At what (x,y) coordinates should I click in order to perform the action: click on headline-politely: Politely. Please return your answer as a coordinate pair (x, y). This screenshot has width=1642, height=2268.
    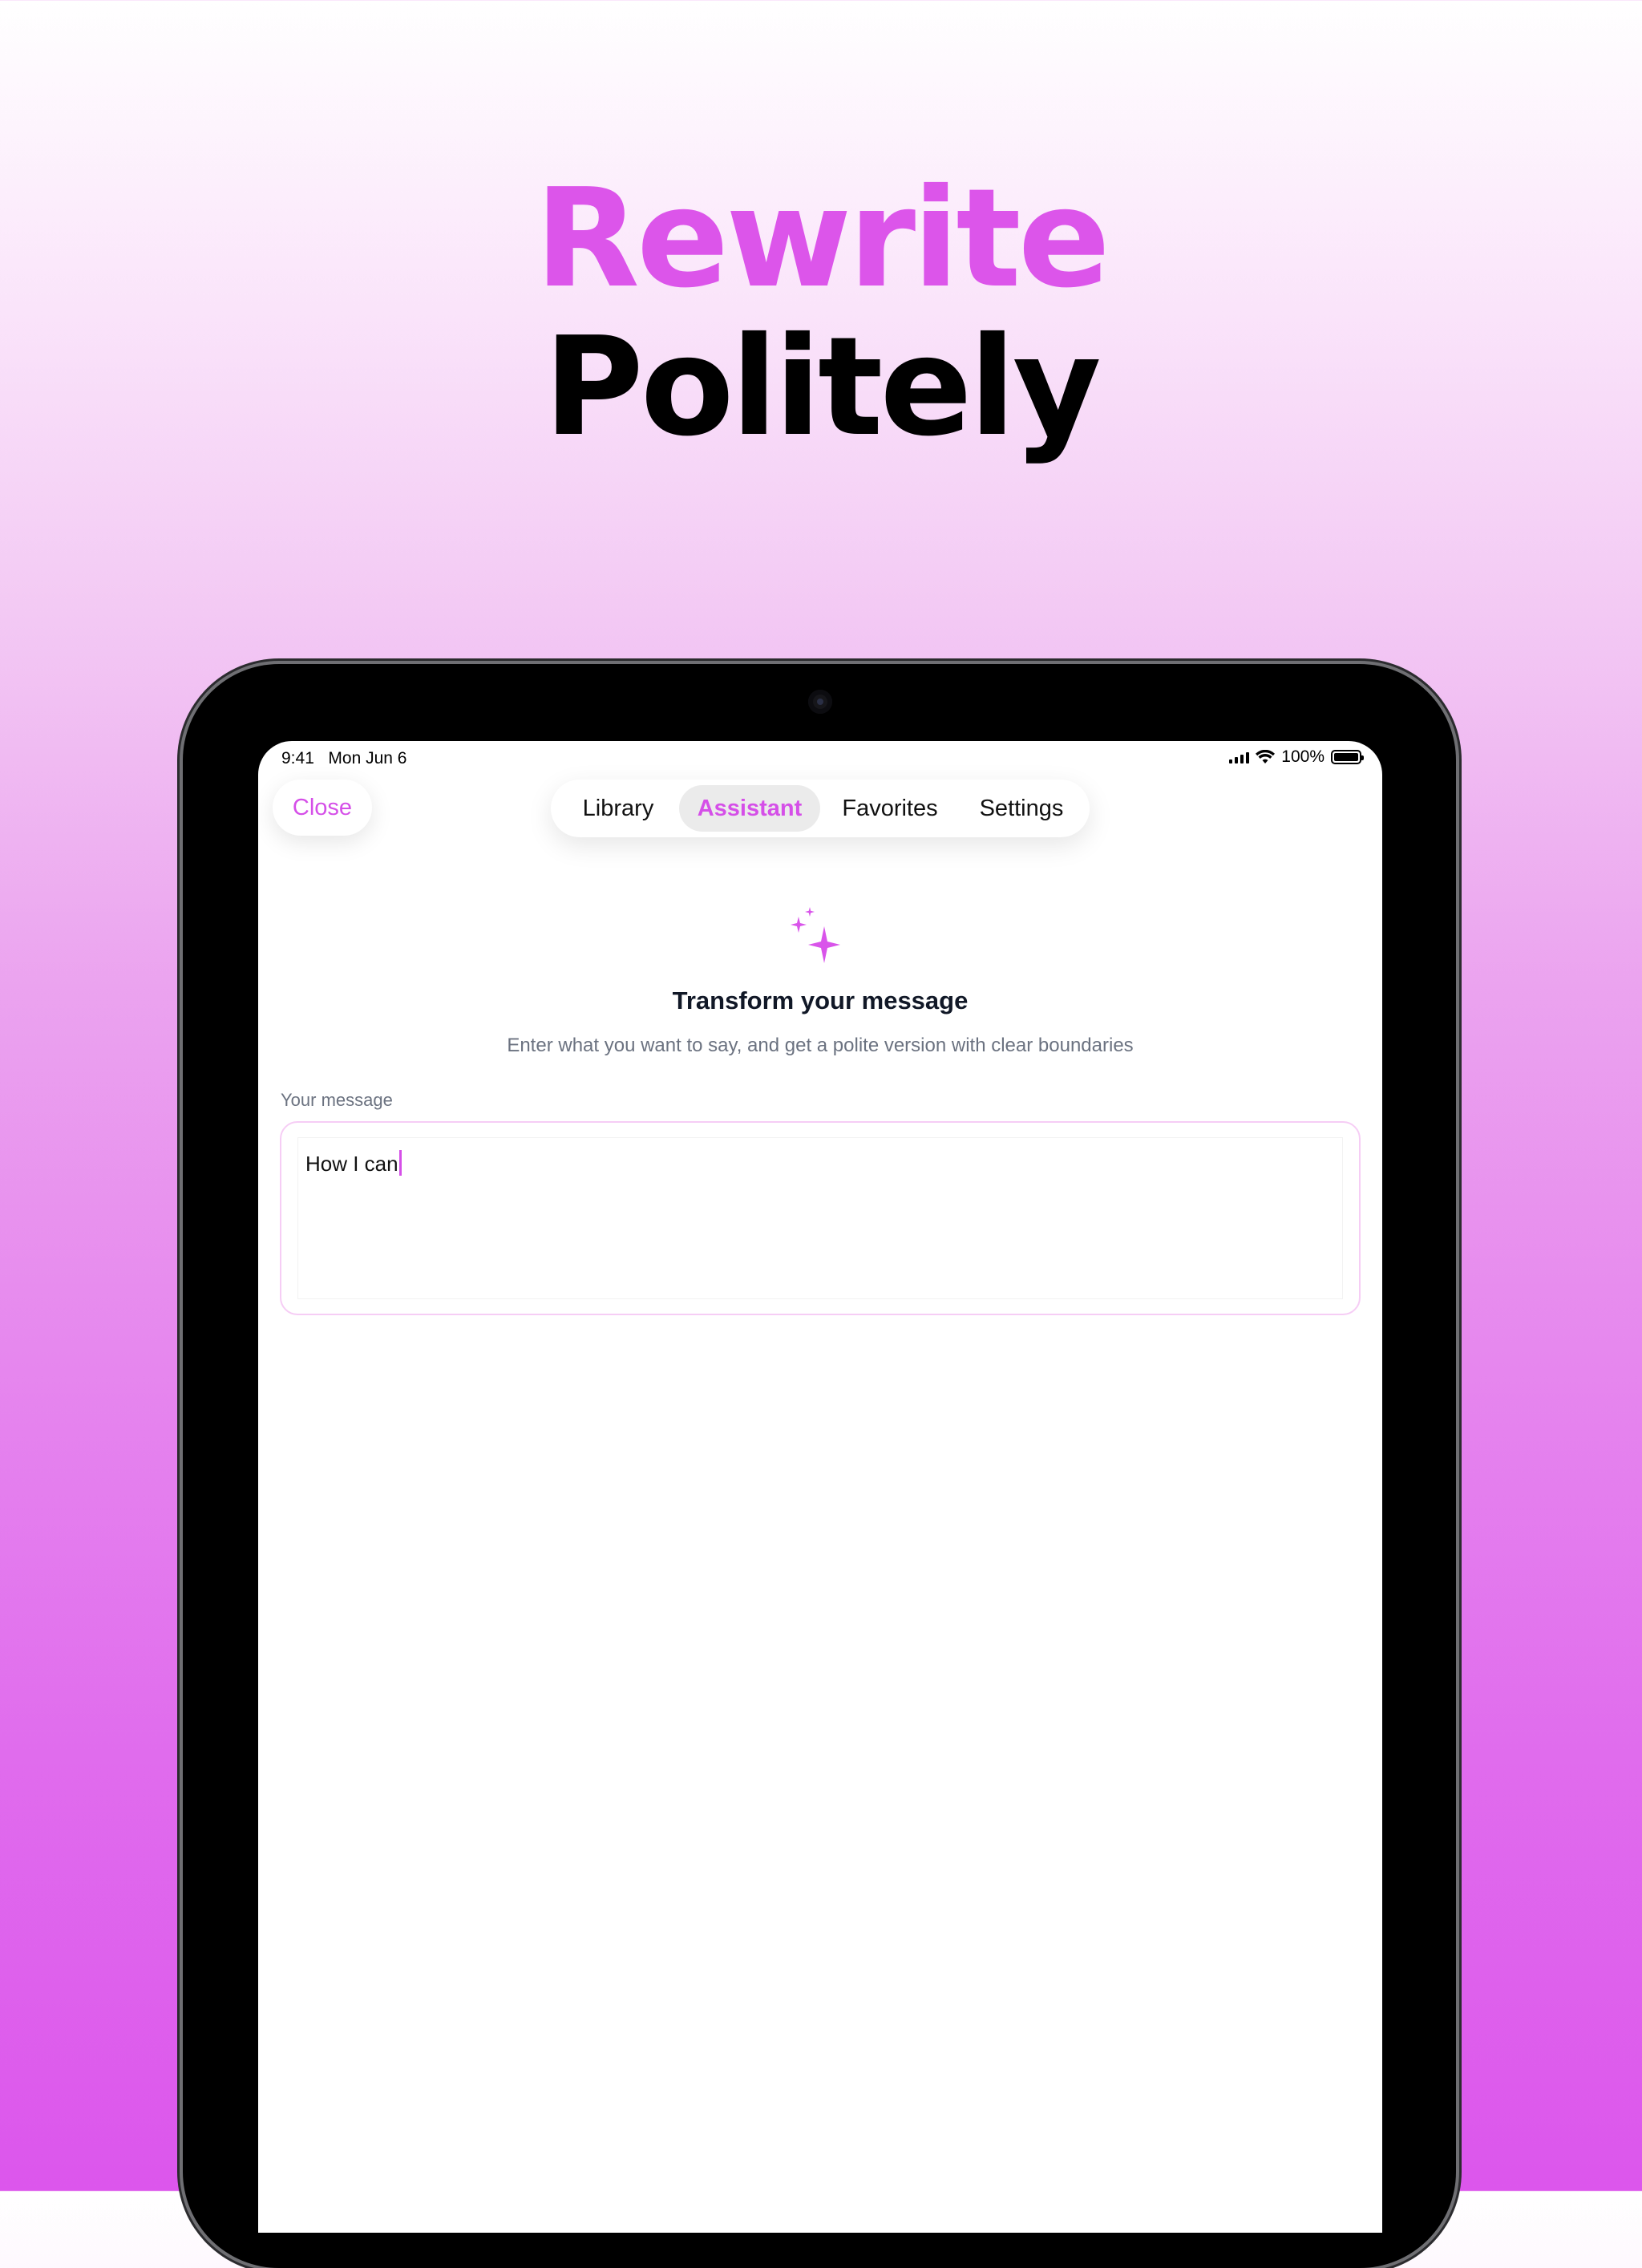
    Looking at the image, I should click on (823, 387).